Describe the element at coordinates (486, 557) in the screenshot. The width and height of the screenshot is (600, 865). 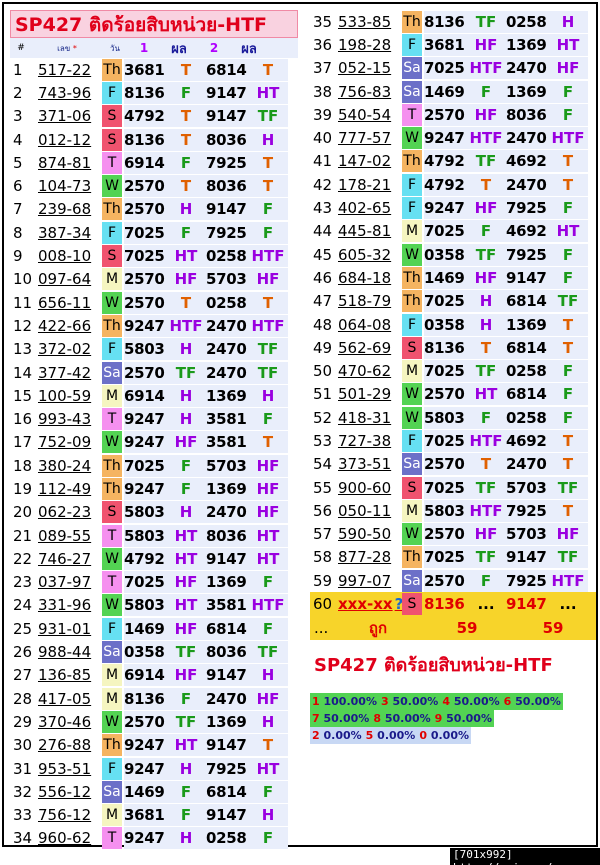
I see `row-r1: TF` at that location.